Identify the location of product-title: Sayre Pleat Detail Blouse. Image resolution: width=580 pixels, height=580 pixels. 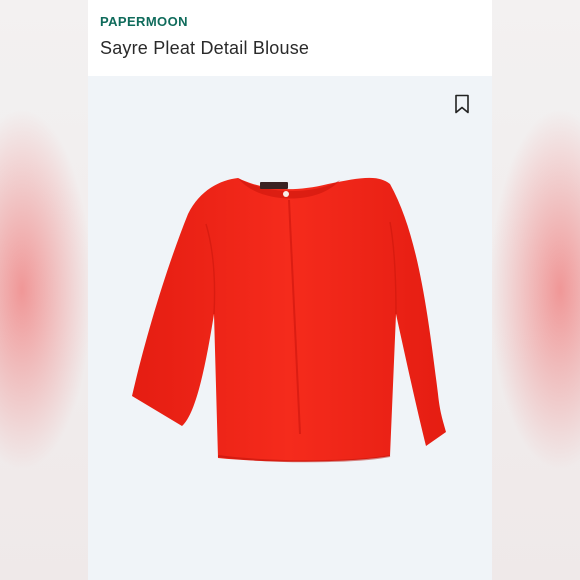
(204, 48).